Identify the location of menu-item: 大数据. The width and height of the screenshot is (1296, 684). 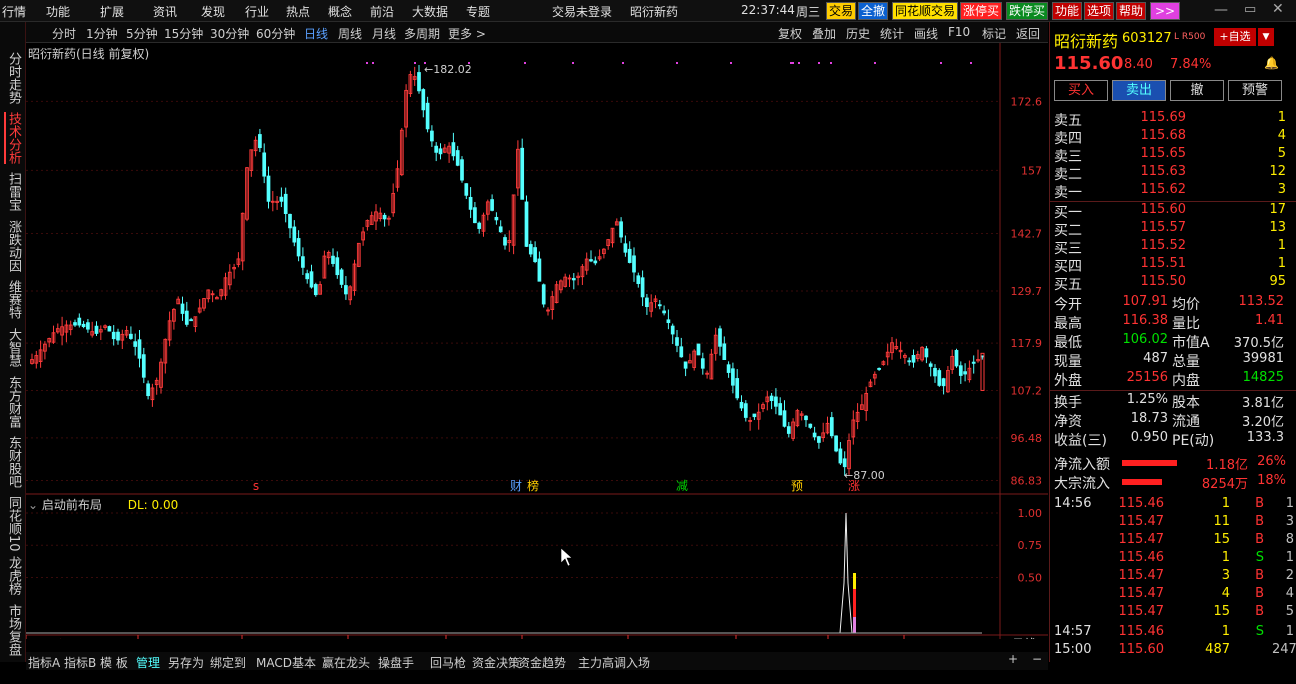
(430, 11).